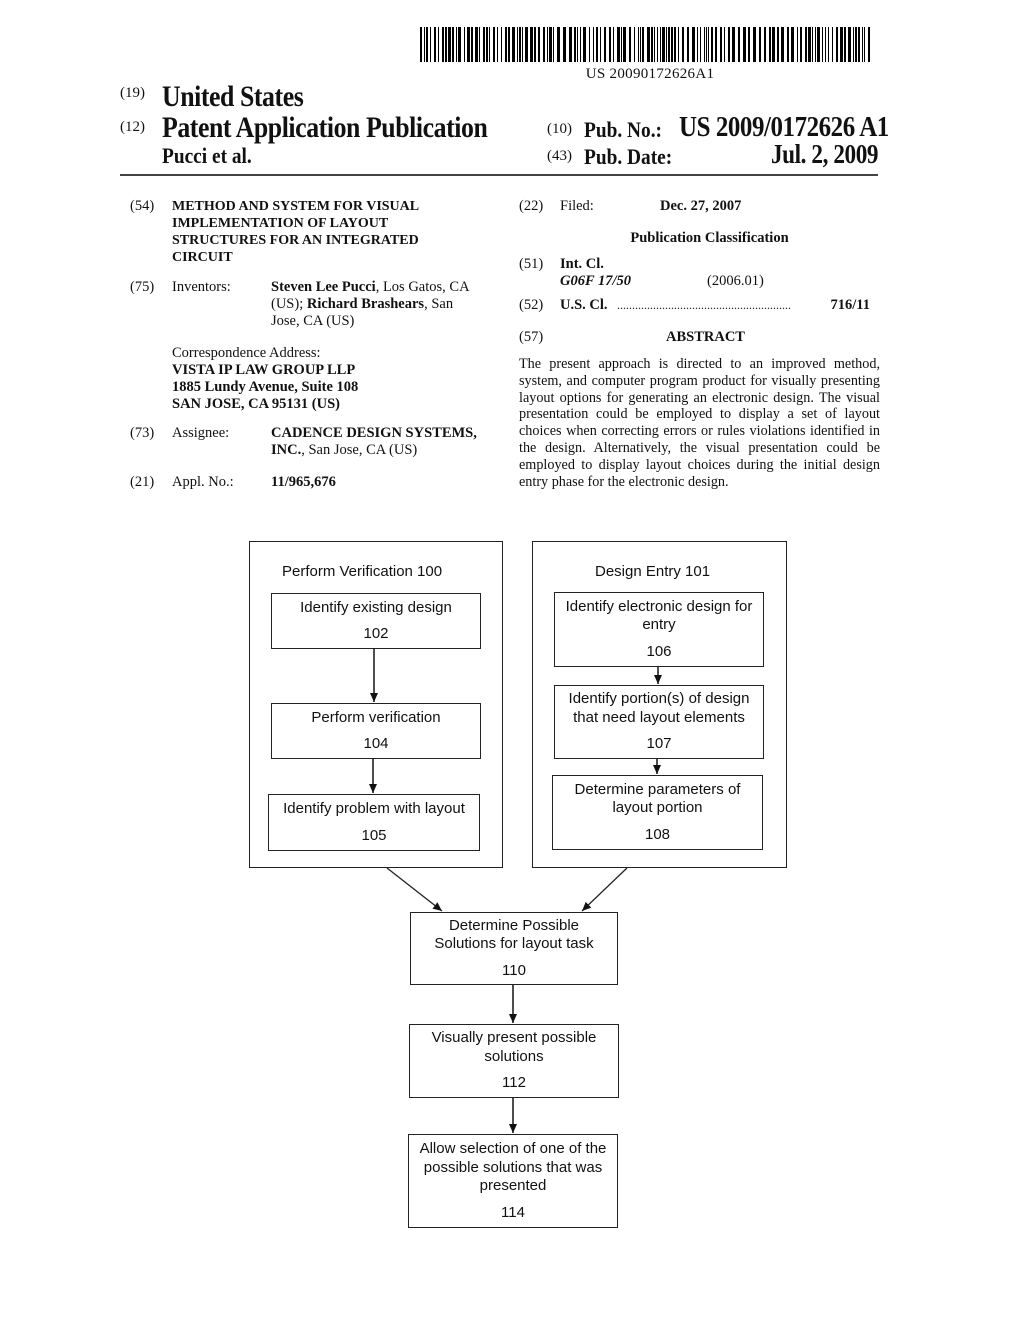 This screenshot has height=1320, width=1024. What do you see at coordinates (376, 633) in the screenshot?
I see `step-ref: 102` at bounding box center [376, 633].